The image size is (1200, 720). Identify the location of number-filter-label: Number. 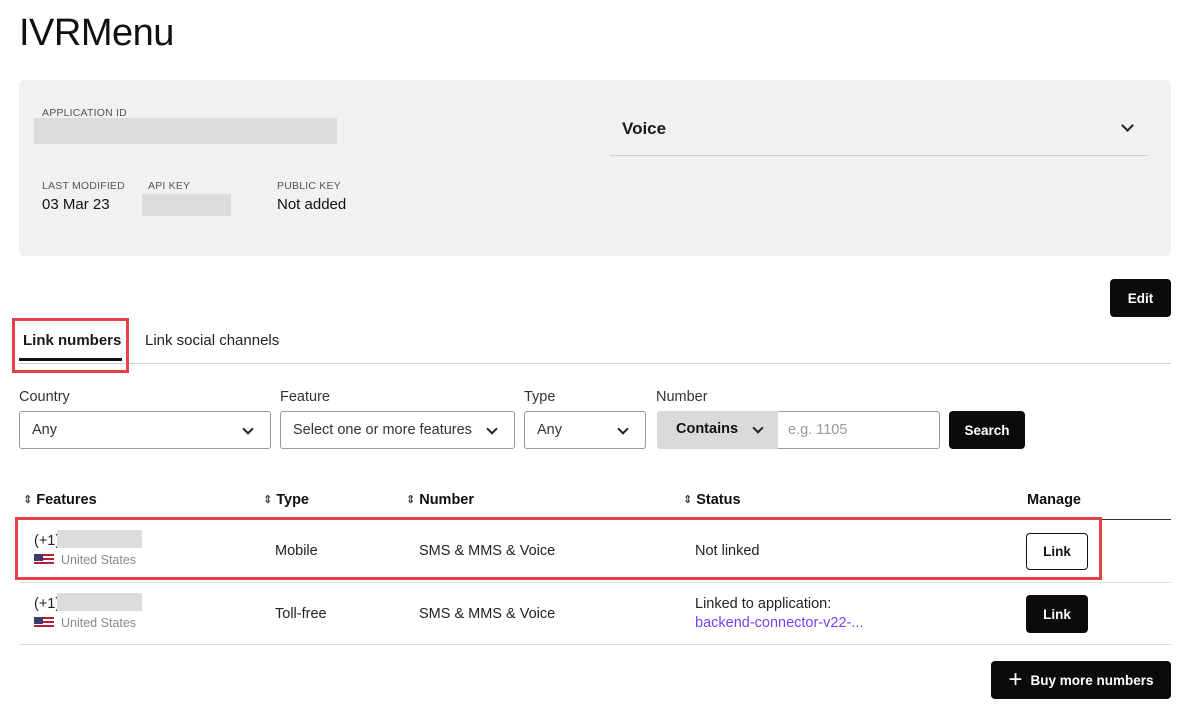
(682, 397).